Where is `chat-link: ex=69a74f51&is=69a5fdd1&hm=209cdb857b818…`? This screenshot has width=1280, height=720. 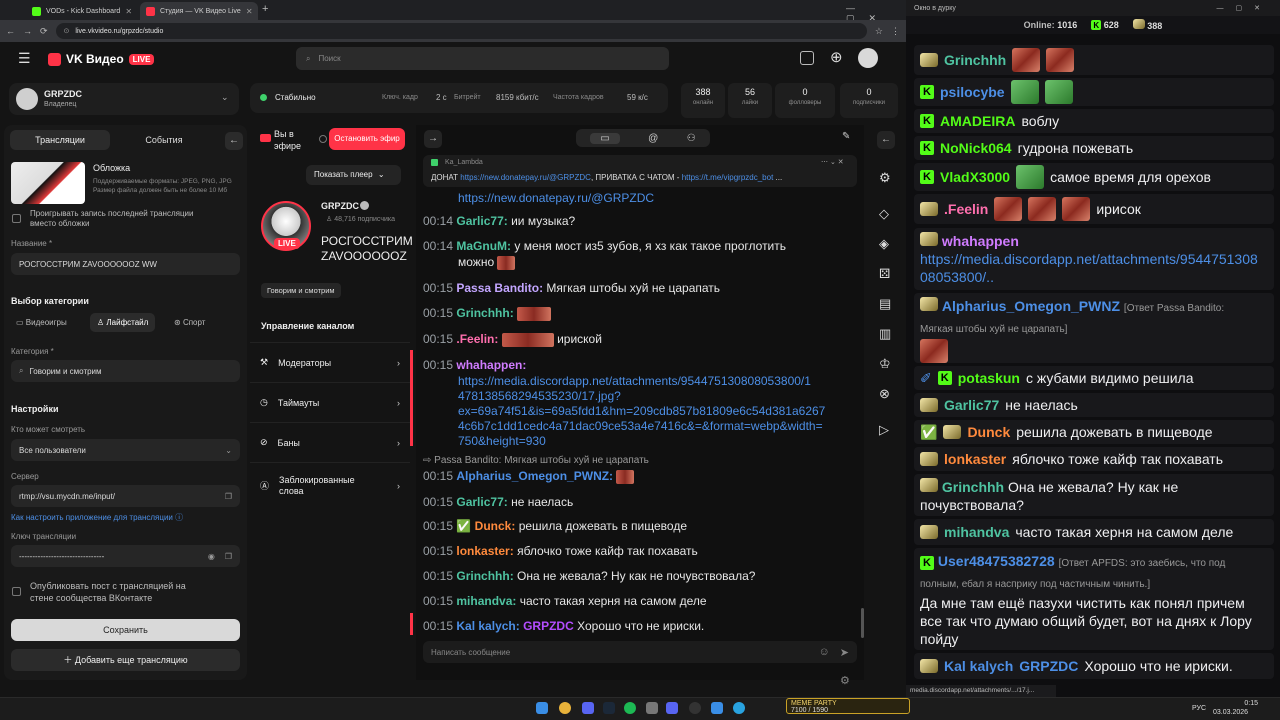 chat-link: ex=69a74f51&is=69a5fdd1&hm=209cdb857b818… is located at coordinates (641, 411).